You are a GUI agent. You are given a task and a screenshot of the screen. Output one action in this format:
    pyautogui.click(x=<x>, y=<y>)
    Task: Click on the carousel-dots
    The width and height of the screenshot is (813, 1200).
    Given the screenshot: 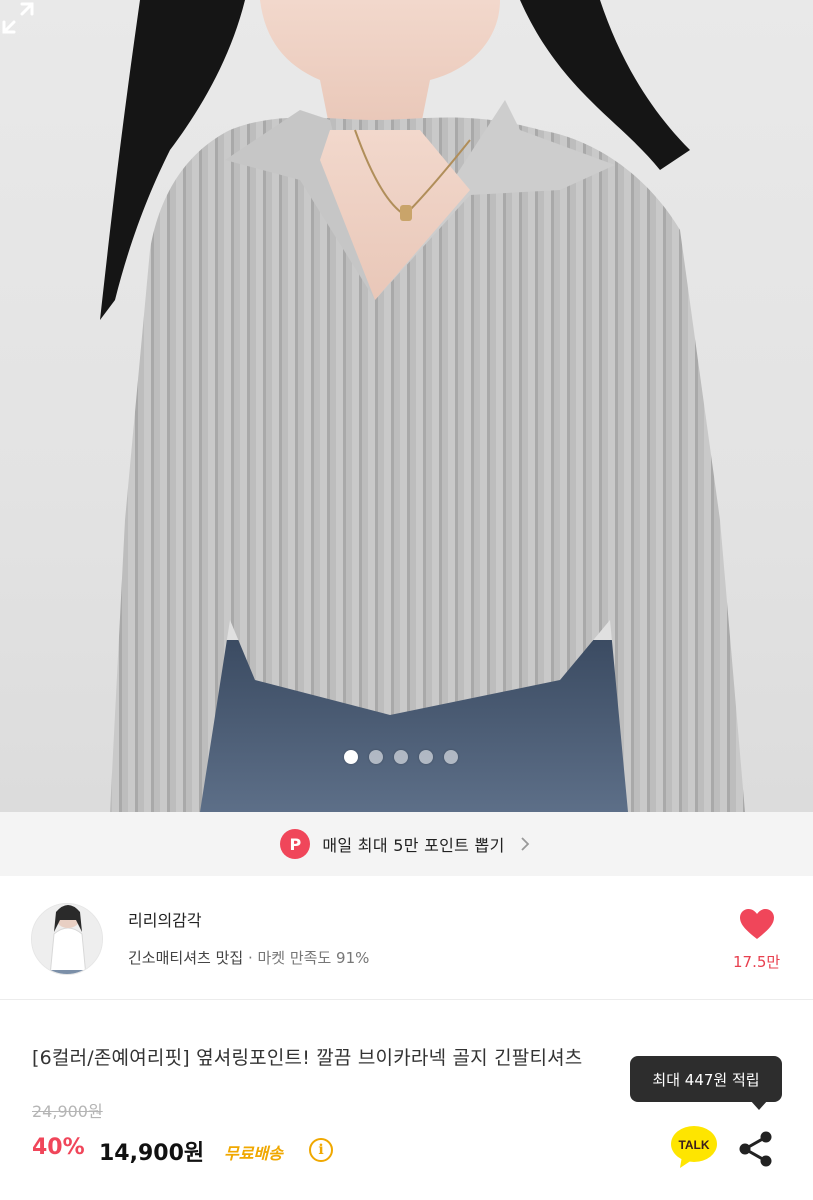 What is the action you would take?
    pyautogui.click(x=401, y=757)
    